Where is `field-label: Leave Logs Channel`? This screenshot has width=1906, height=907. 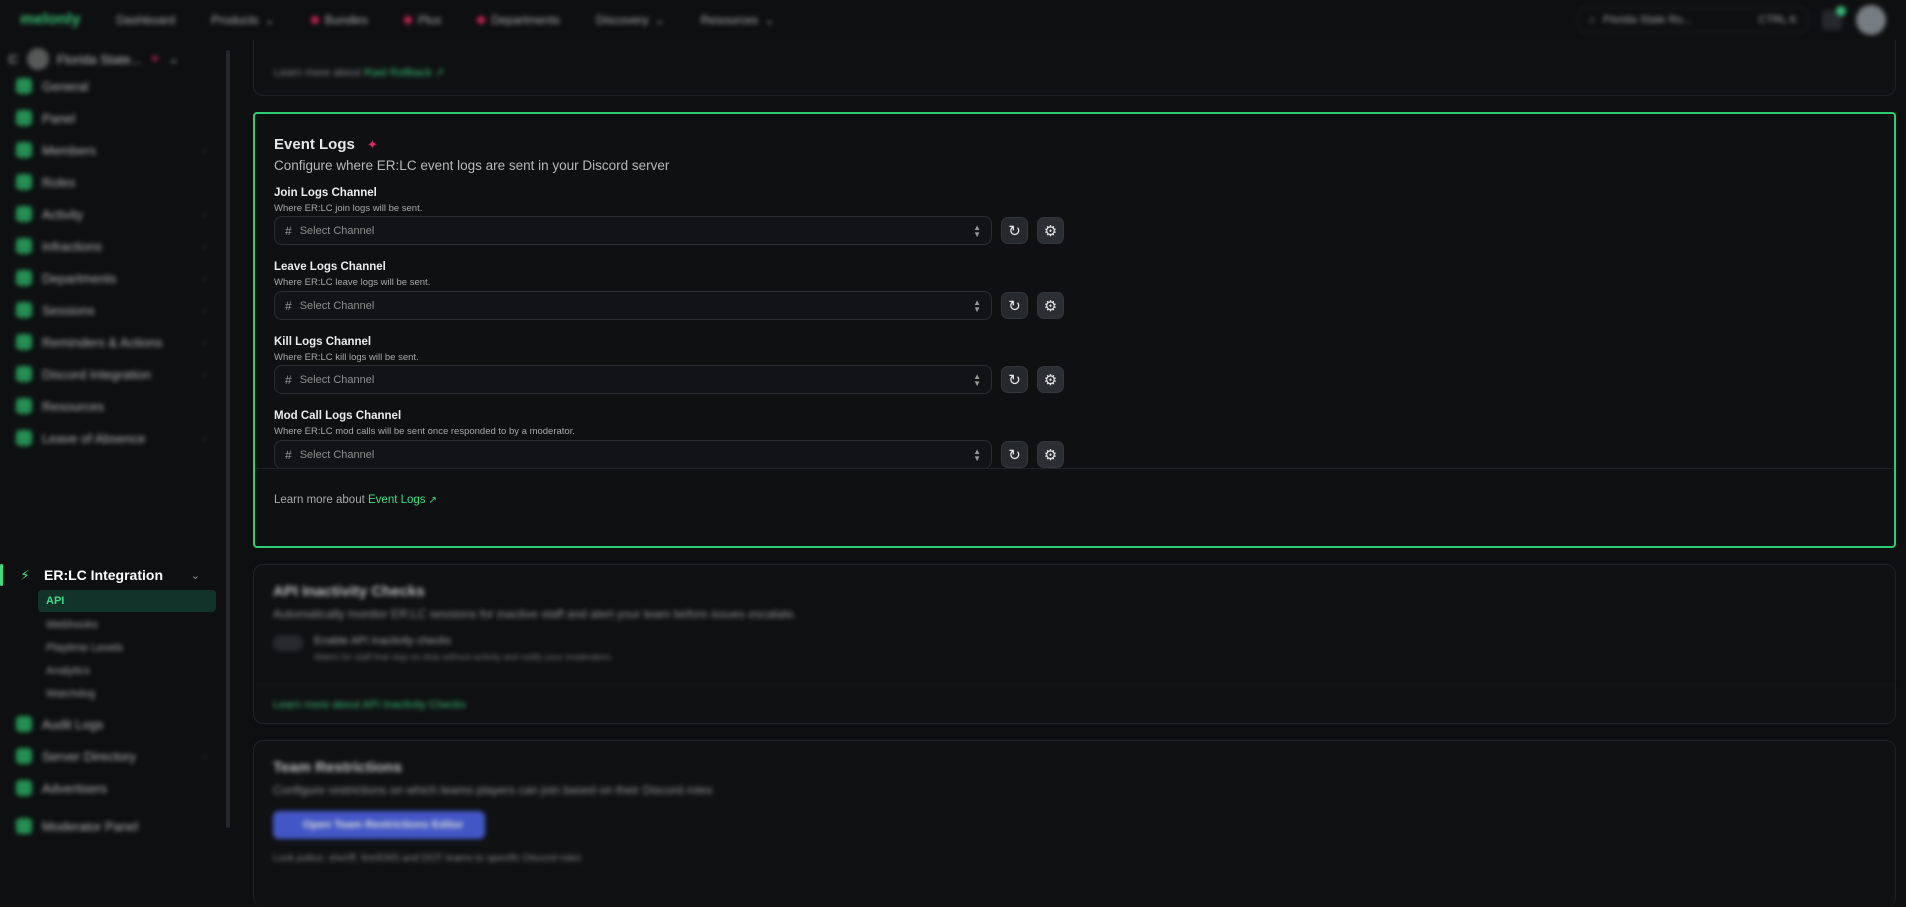 field-label: Leave Logs Channel is located at coordinates (330, 267).